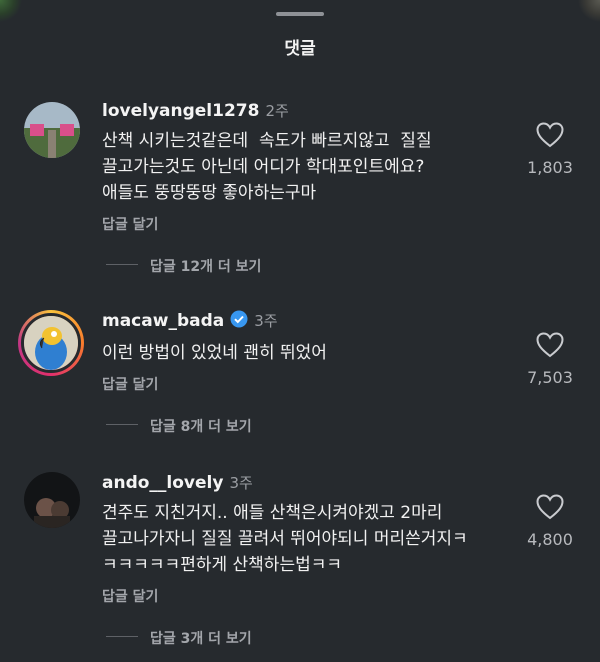  What do you see at coordinates (239, 319) in the screenshot?
I see `verified-badge-icon` at bounding box center [239, 319].